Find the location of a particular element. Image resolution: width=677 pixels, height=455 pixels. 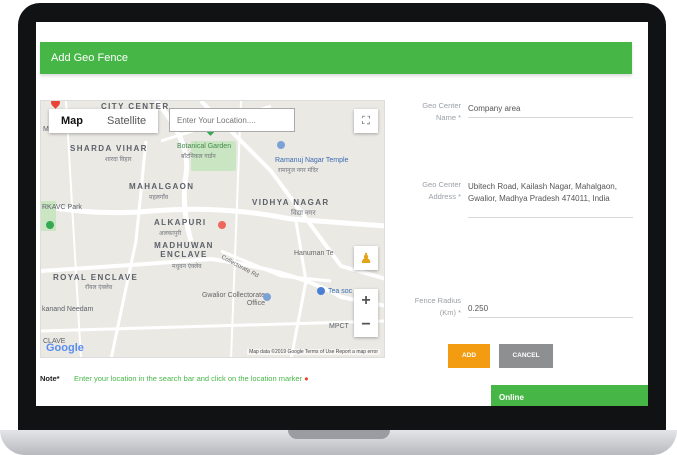

area-sharda-vihar-hi: शारदा विहार is located at coordinates (118, 160).